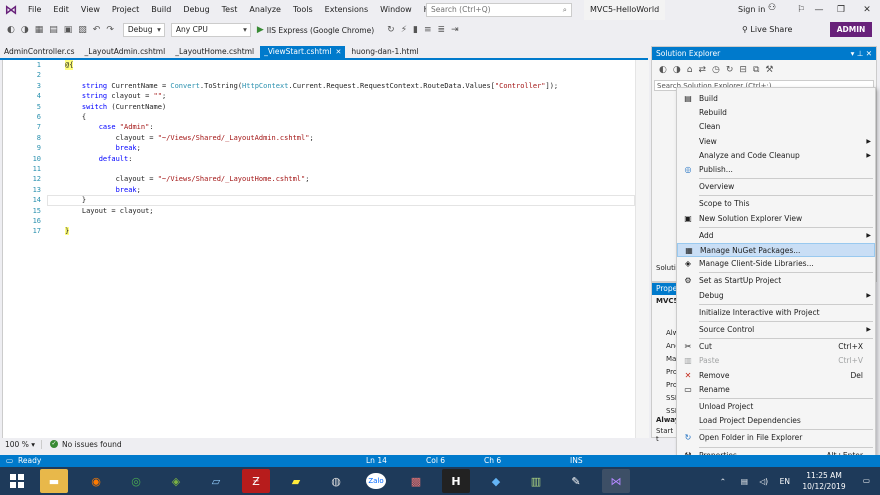  I want to click on photo-icon: ▩, so click(416, 481).